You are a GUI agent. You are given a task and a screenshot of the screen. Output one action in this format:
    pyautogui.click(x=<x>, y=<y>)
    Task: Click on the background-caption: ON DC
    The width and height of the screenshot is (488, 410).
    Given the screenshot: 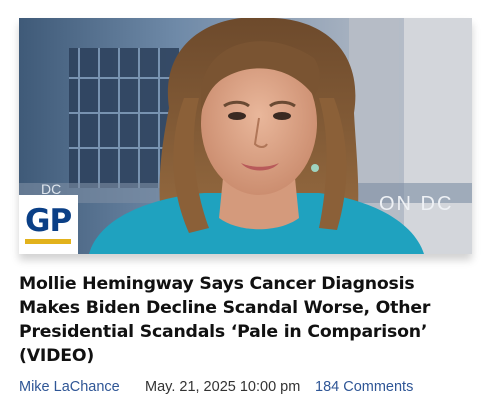 What is the action you would take?
    pyautogui.click(x=416, y=204)
    